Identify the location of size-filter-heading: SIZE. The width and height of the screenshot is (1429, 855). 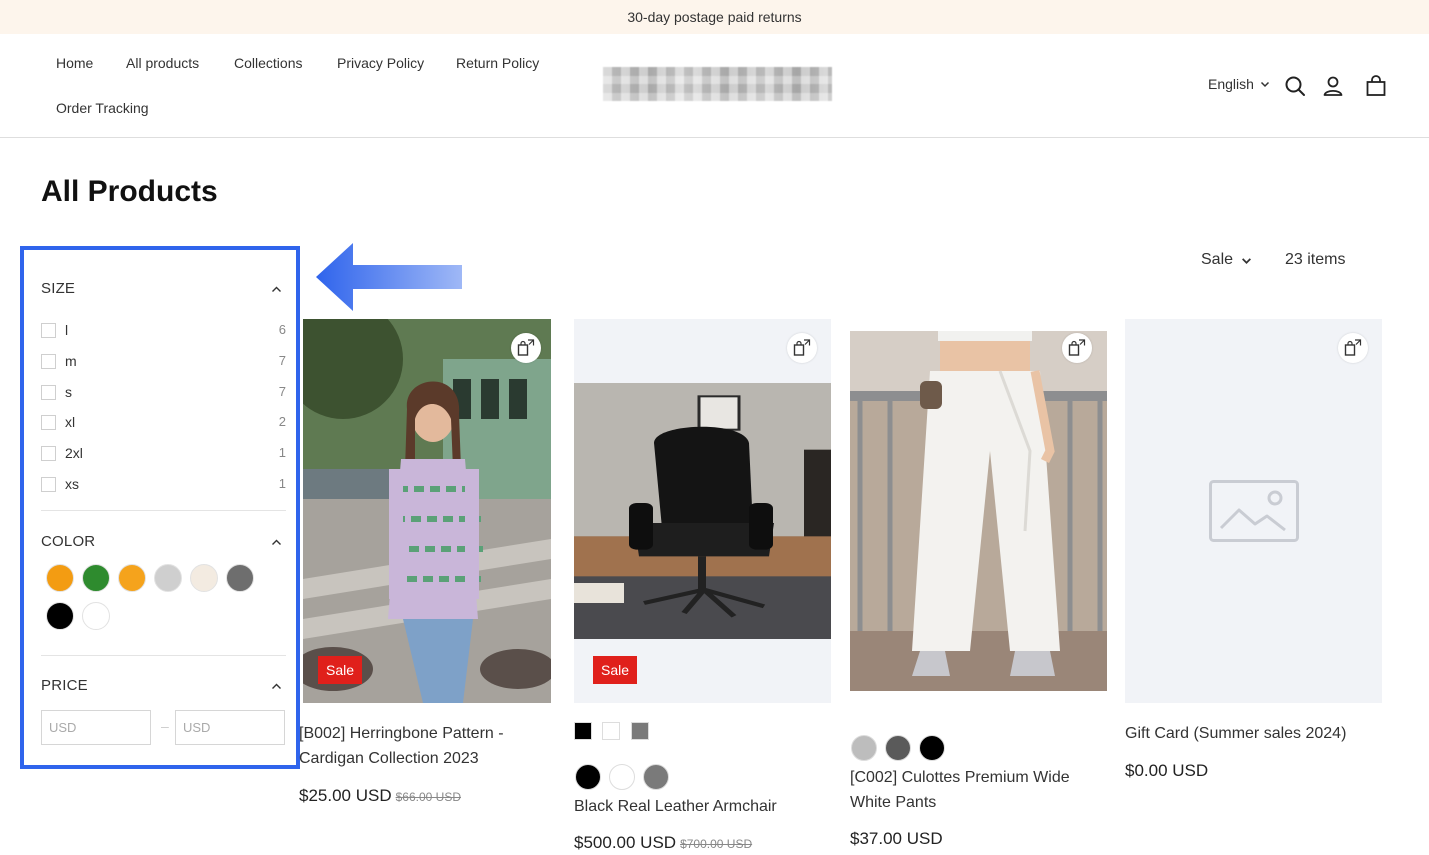
(58, 288).